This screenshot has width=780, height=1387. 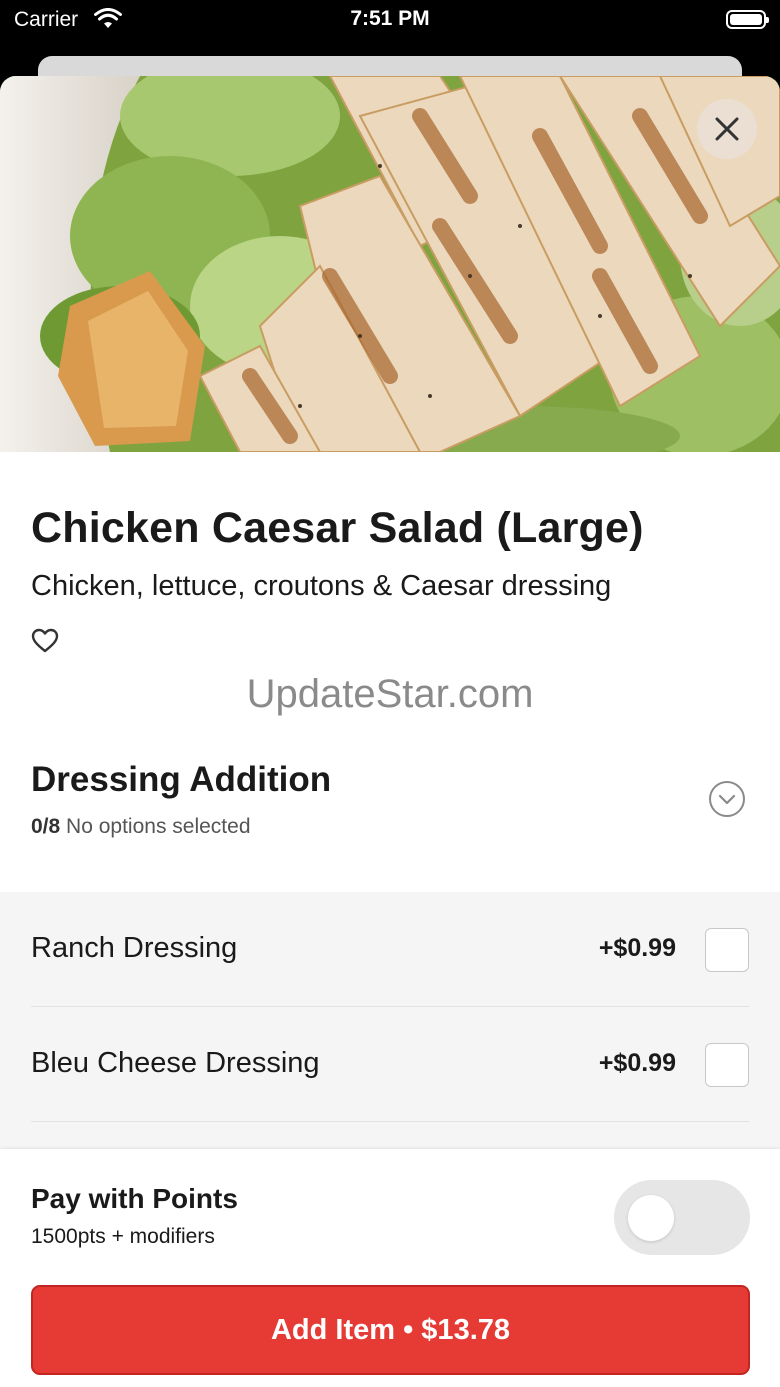 I want to click on clock: 7:51 PM, so click(x=390, y=18).